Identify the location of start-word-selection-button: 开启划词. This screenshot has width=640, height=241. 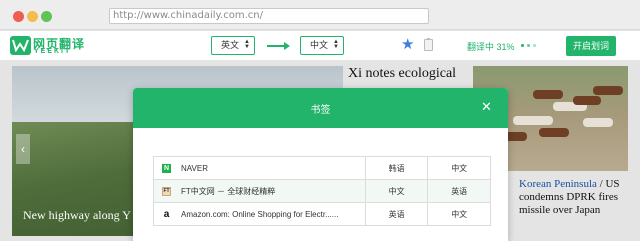
(591, 46).